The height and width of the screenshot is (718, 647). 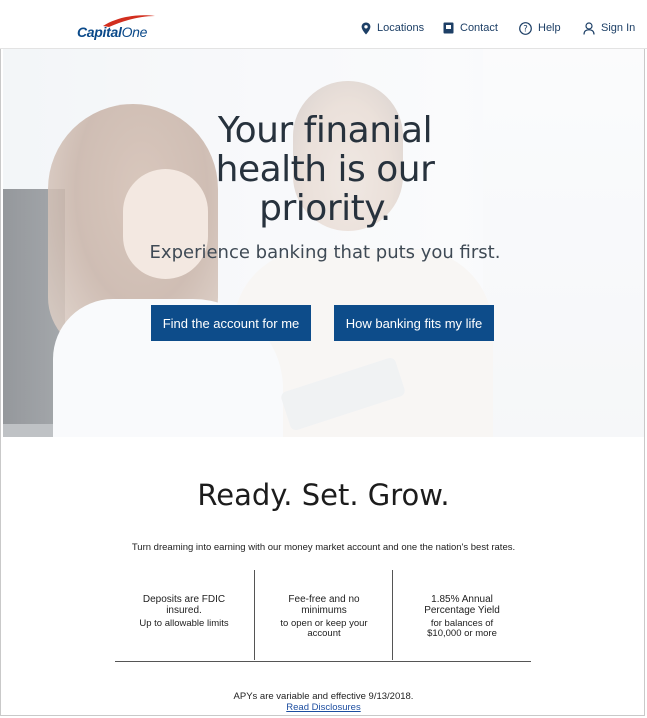 What do you see at coordinates (462, 628) in the screenshot?
I see `feature-apy-detail: for balances of $10,000 or more` at bounding box center [462, 628].